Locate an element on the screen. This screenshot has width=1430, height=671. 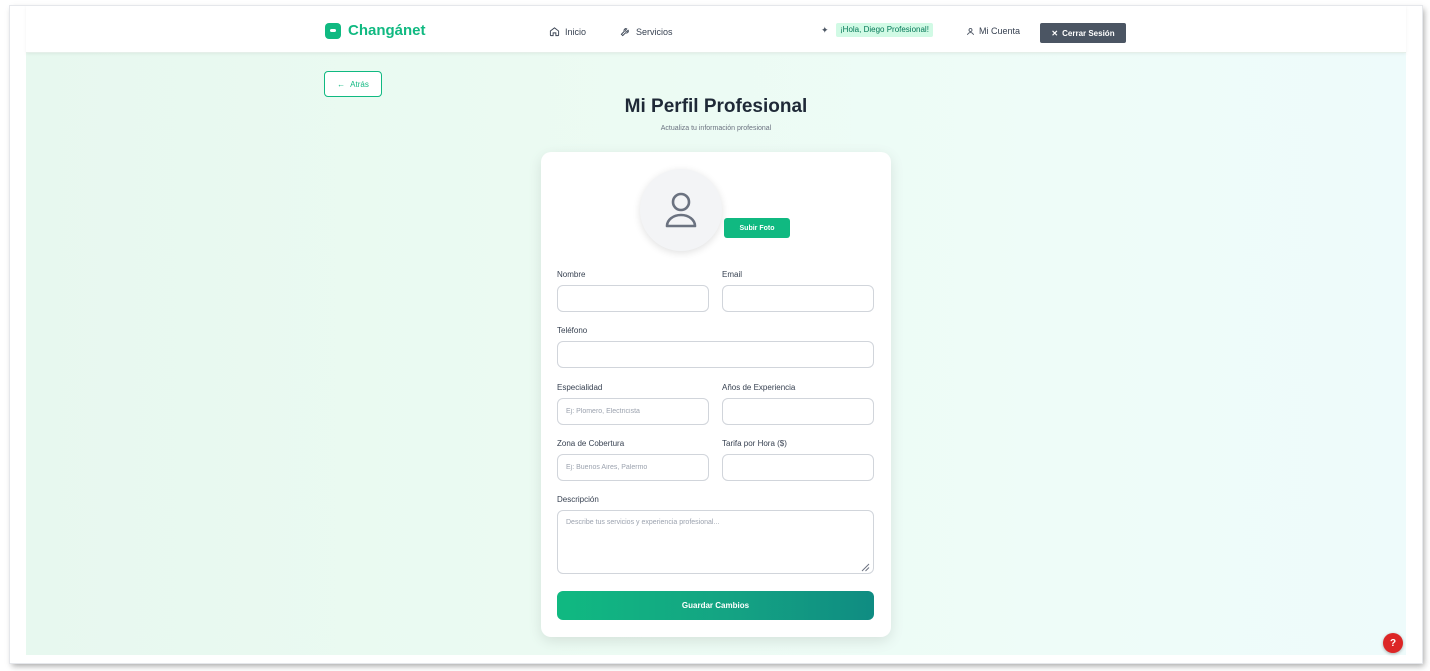
brand-logo-icon is located at coordinates (333, 30).